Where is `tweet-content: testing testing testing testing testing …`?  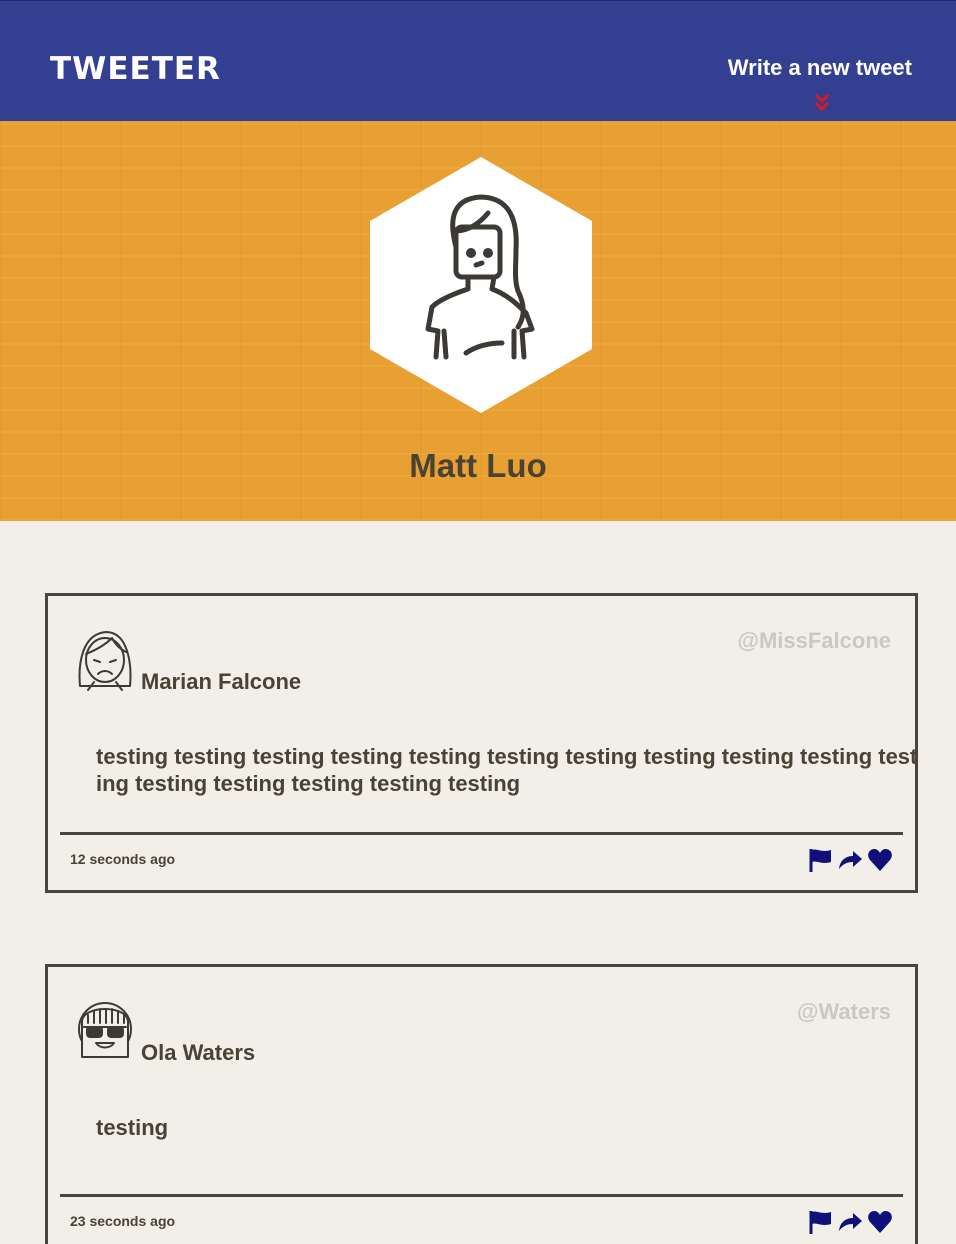 tweet-content: testing testing testing testing testing … is located at coordinates (507, 770).